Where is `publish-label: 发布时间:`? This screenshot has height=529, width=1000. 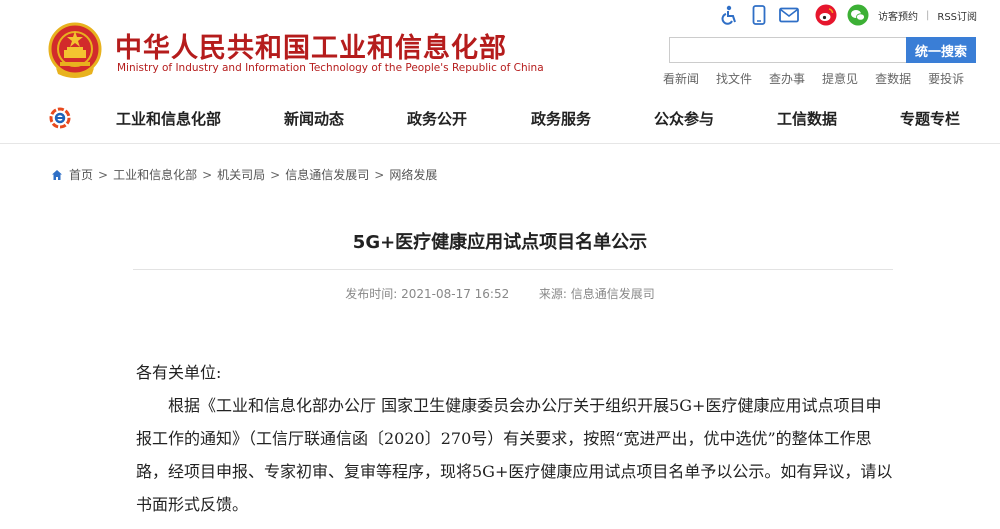 publish-label: 发布时间: is located at coordinates (371, 294).